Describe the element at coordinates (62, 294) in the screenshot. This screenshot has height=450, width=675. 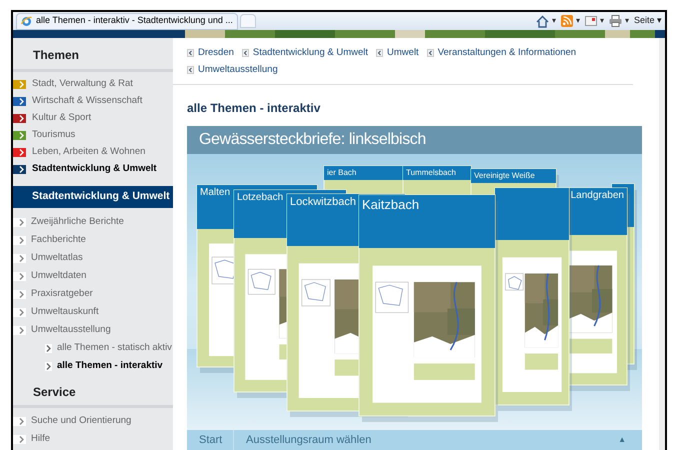
I see `nav-link: Praxisratgeber` at that location.